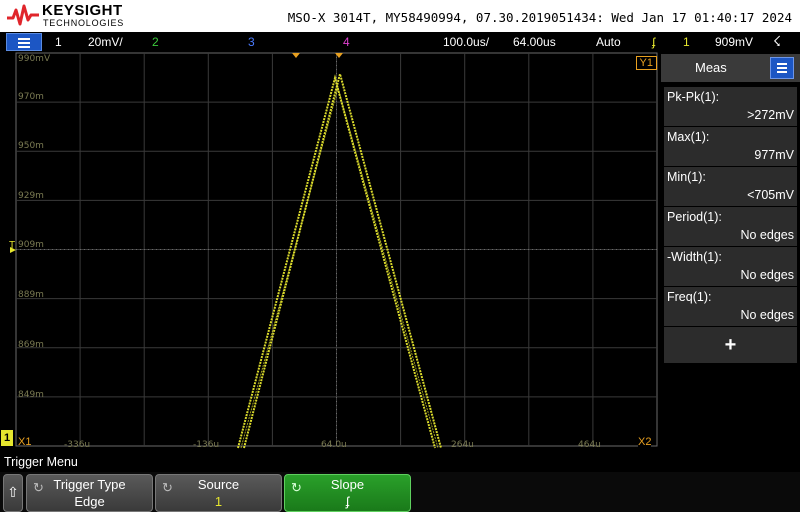 The image size is (800, 512). What do you see at coordinates (347, 493) in the screenshot?
I see `slope-softkey: ↻ Slope ʄ` at bounding box center [347, 493].